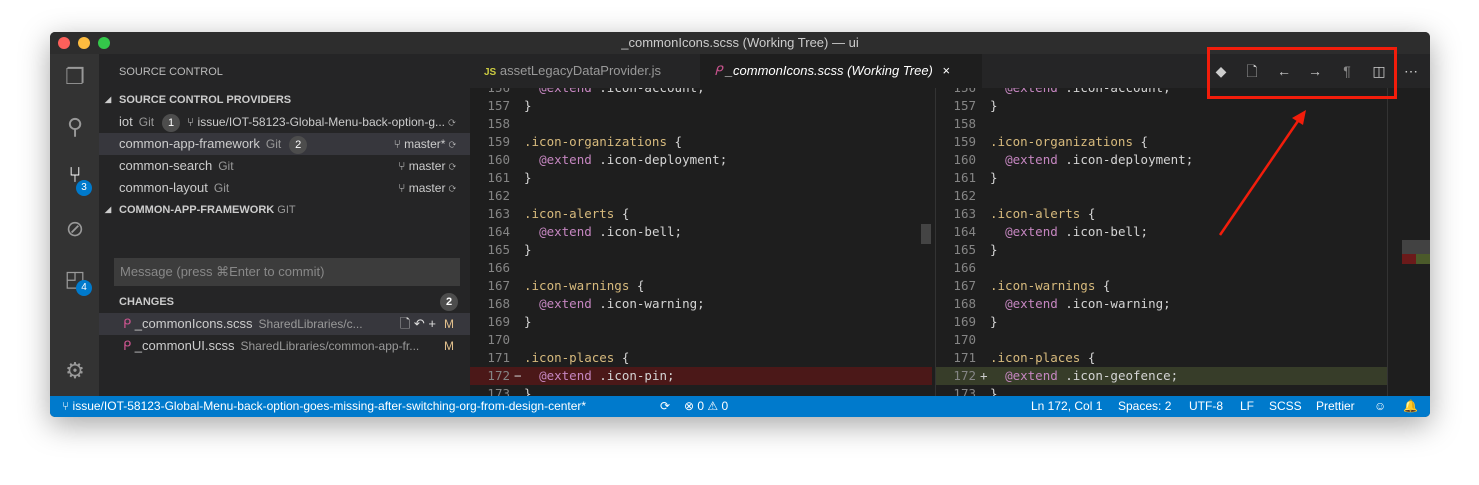 This screenshot has height=485, width=1479. What do you see at coordinates (1262, 173) in the screenshot?
I see `annotation-arrow` at bounding box center [1262, 173].